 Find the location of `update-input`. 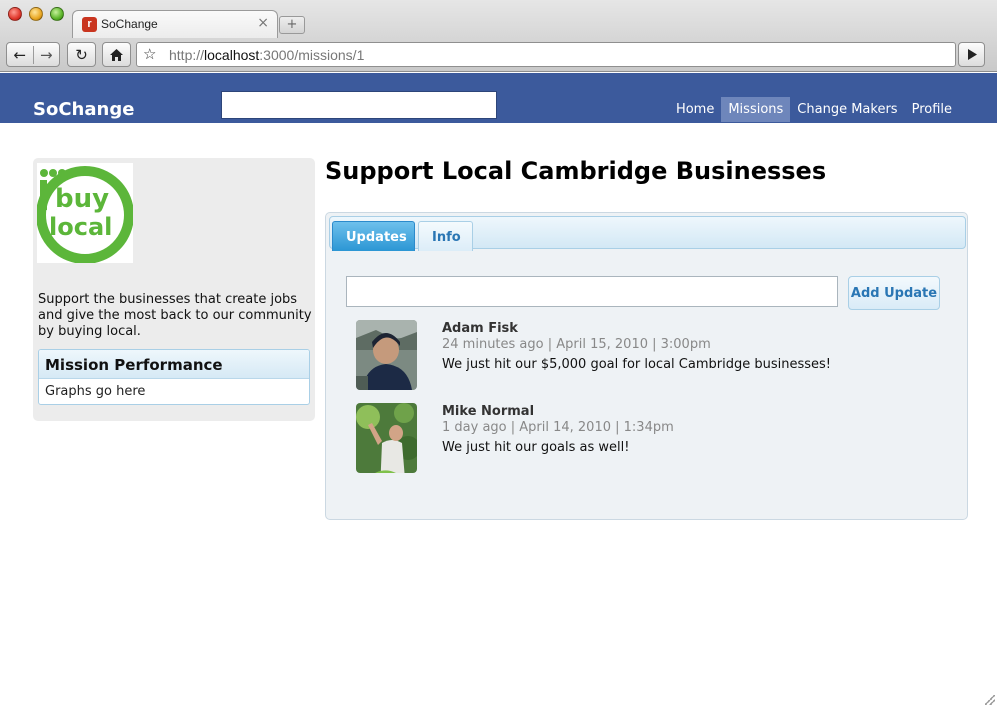

update-input is located at coordinates (592, 291).